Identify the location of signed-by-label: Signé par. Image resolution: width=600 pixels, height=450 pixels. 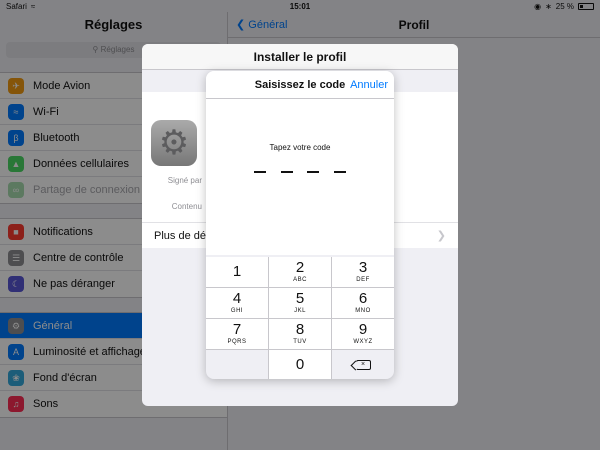
(184, 180).